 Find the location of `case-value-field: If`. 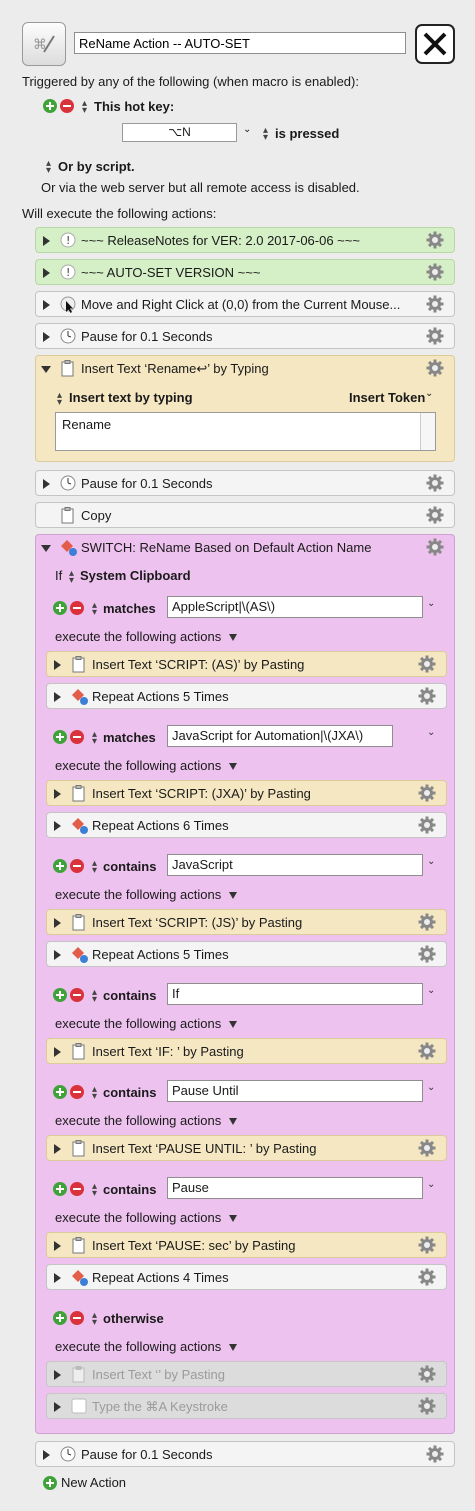

case-value-field: If is located at coordinates (295, 994).